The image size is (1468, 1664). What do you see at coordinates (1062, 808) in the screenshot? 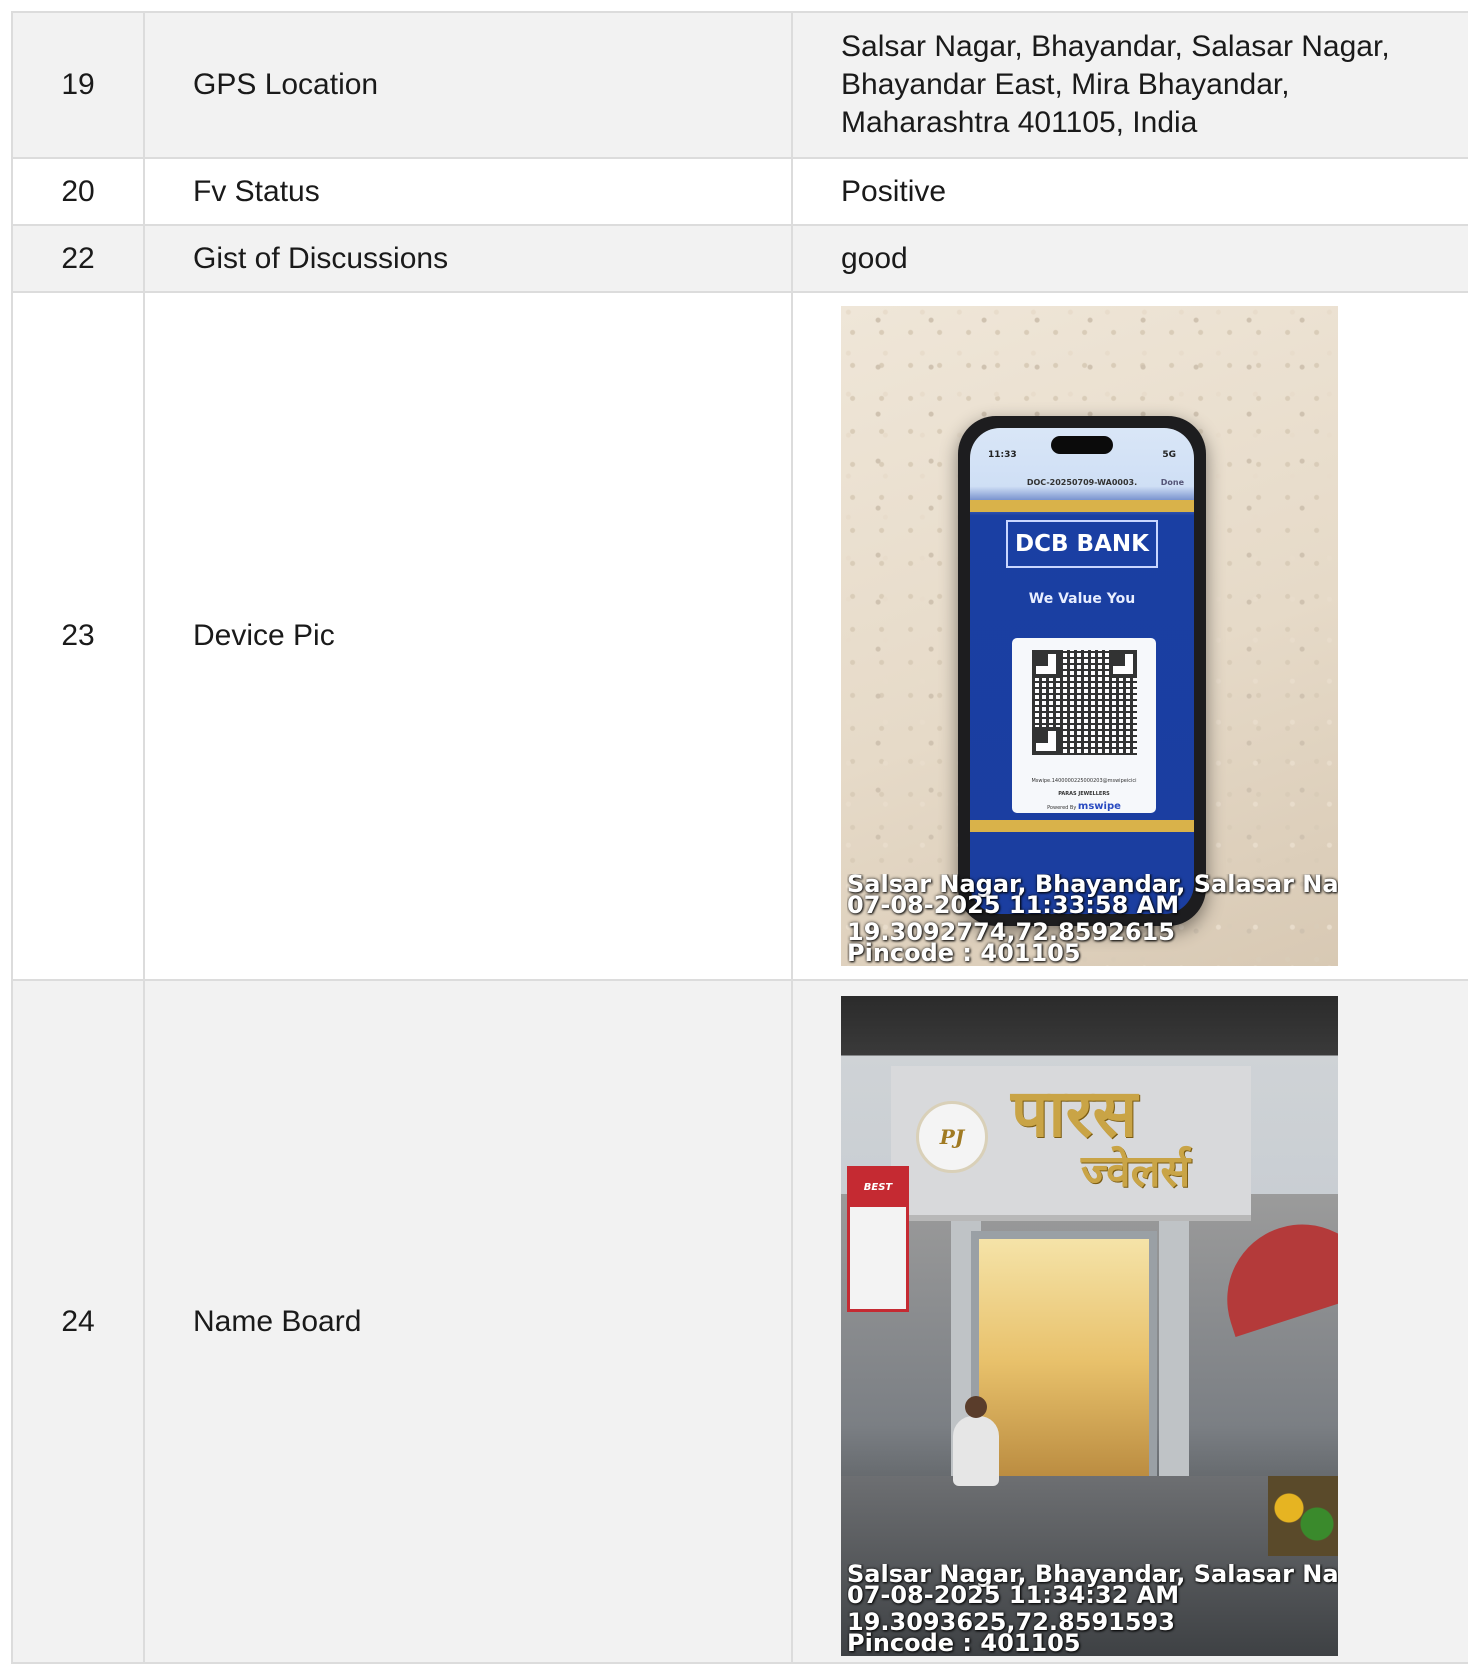
I see `powered-by-label: Powered By` at bounding box center [1062, 808].